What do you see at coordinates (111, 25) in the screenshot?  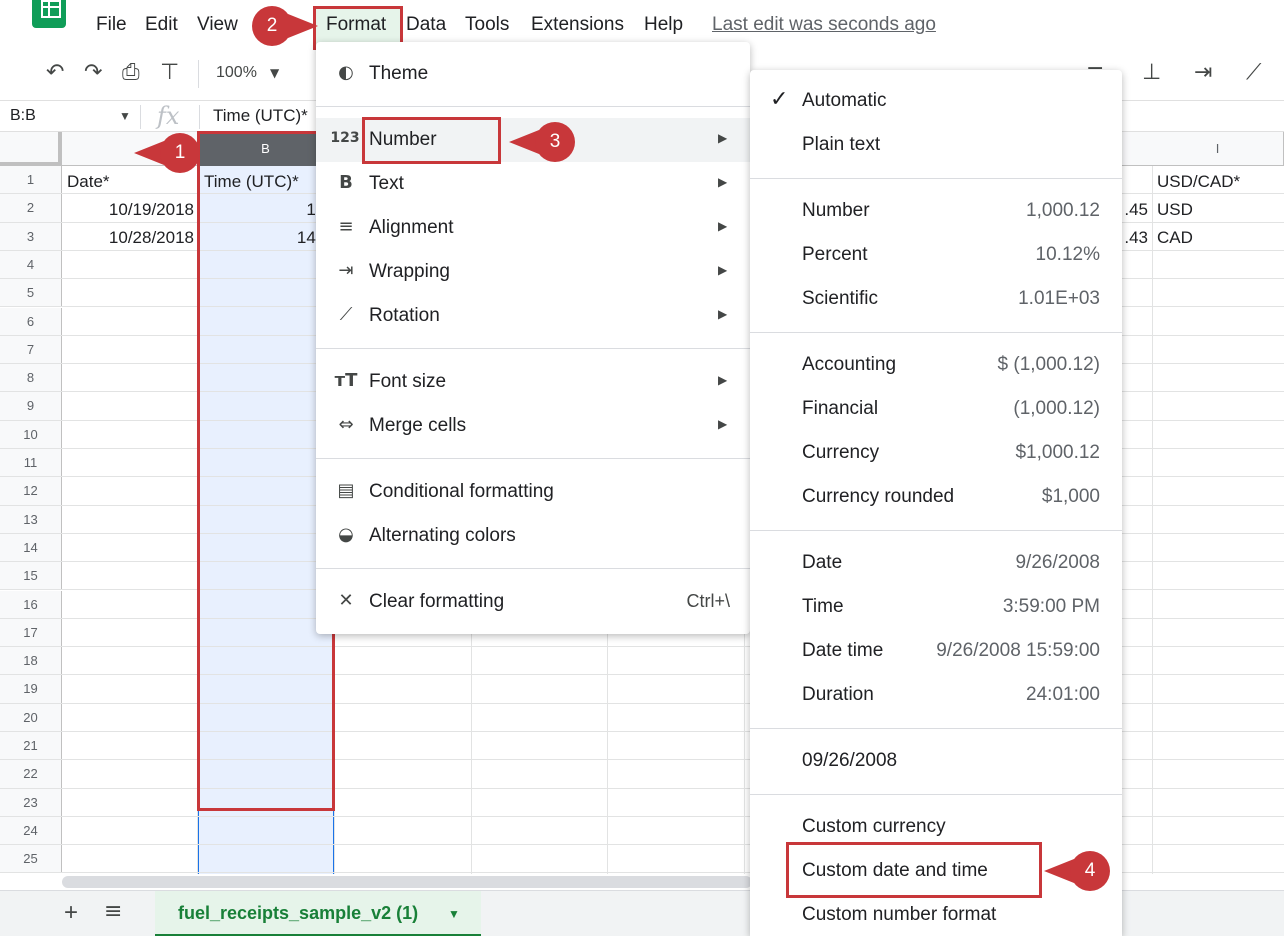 I see `menu-file: File` at bounding box center [111, 25].